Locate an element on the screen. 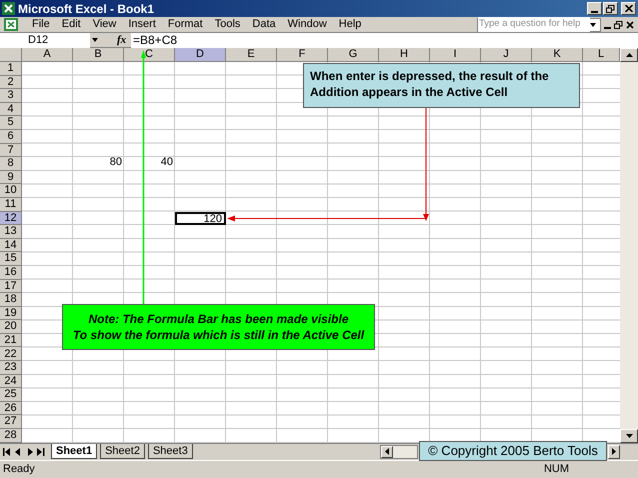  row-header: 28 is located at coordinates (11, 436).